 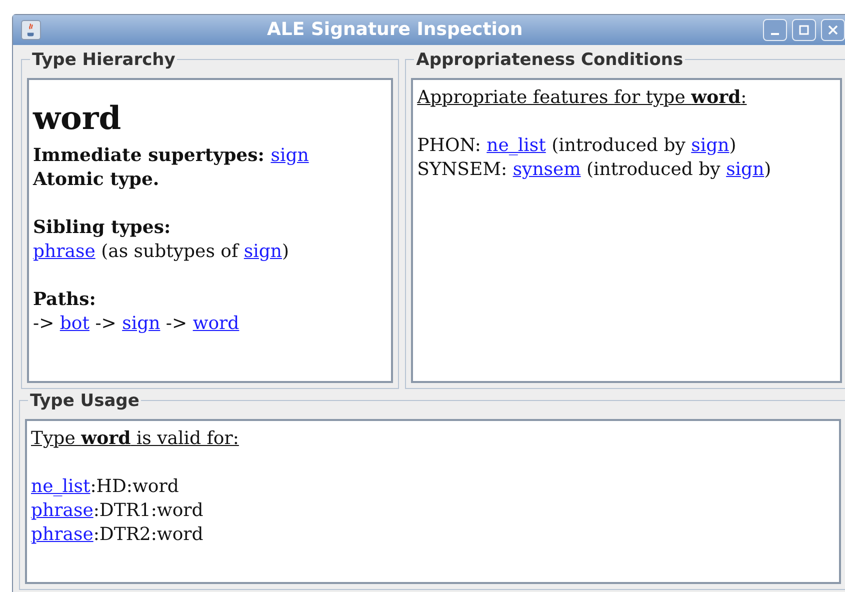 What do you see at coordinates (75, 323) in the screenshot?
I see `type-link: bot` at bounding box center [75, 323].